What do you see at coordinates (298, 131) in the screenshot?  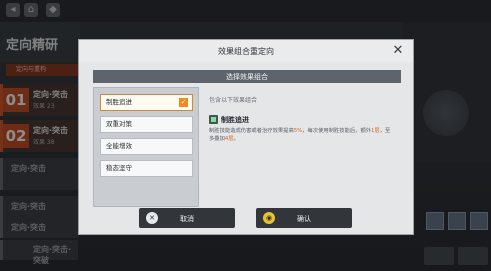 I see `desc-highlight: 5%` at bounding box center [298, 131].